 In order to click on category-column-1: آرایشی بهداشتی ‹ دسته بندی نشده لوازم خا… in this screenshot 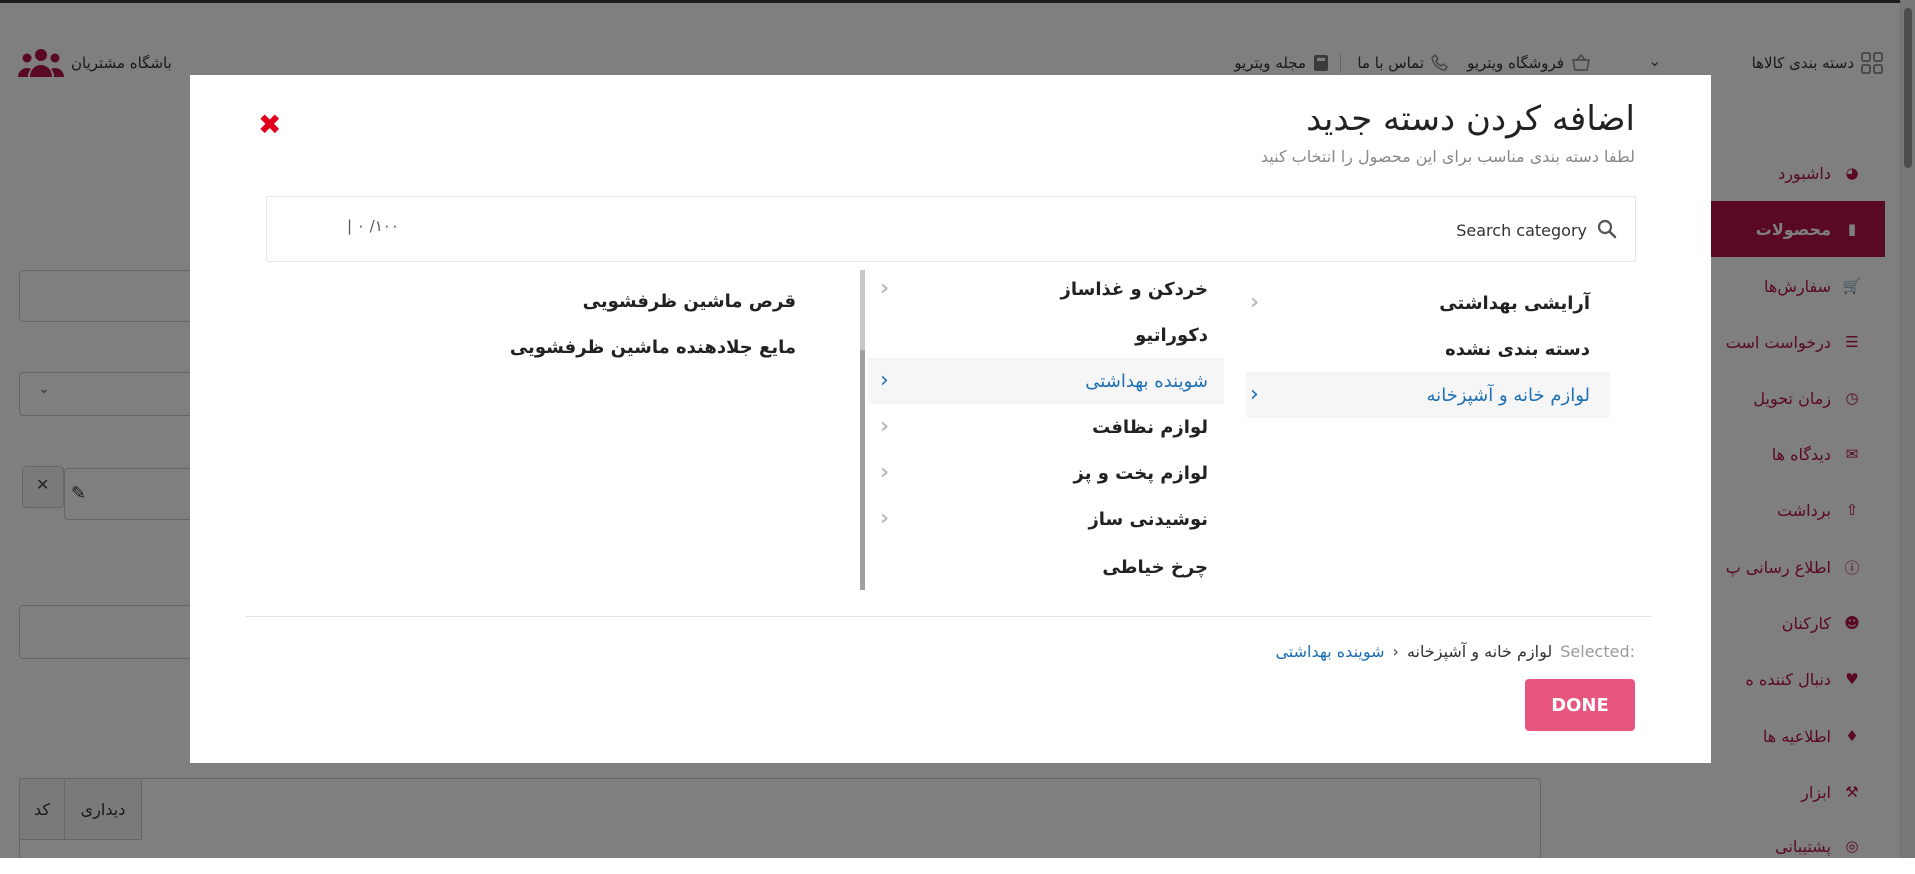, I will do `click(1434, 435)`.